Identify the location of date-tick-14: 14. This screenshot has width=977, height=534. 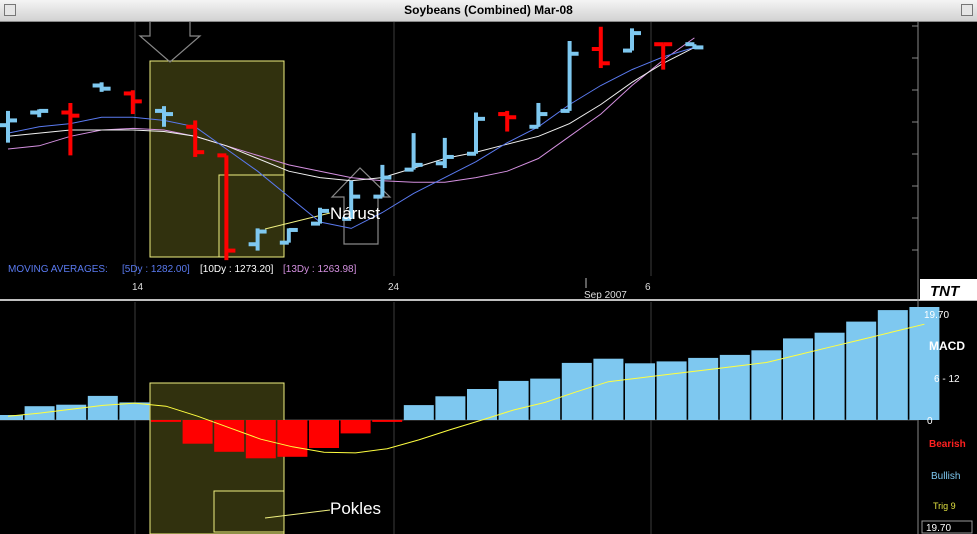
(138, 287).